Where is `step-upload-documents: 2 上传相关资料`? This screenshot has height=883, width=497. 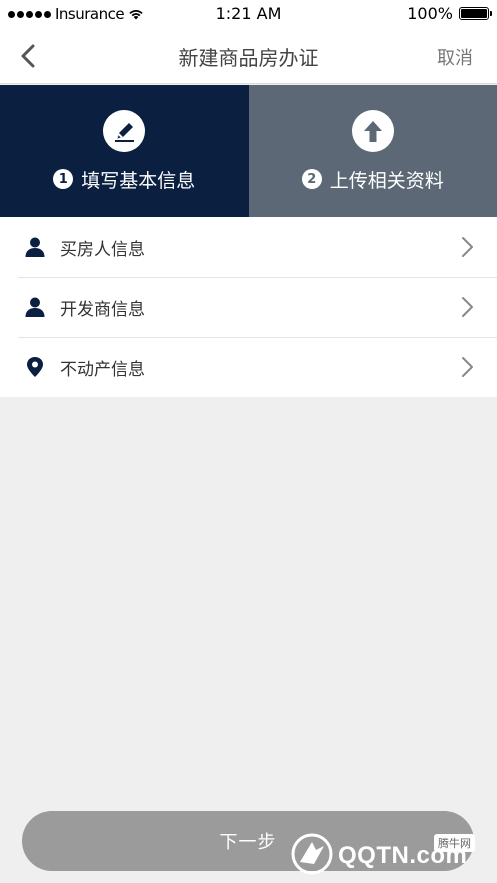 step-upload-documents: 2 上传相关资料 is located at coordinates (372, 151).